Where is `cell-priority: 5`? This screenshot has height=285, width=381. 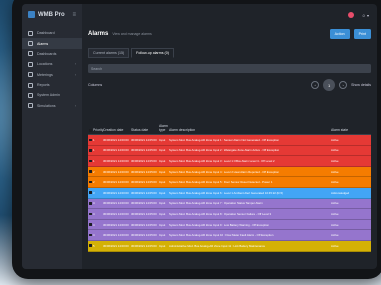
cell-priority: 5 is located at coordinates (94, 245).